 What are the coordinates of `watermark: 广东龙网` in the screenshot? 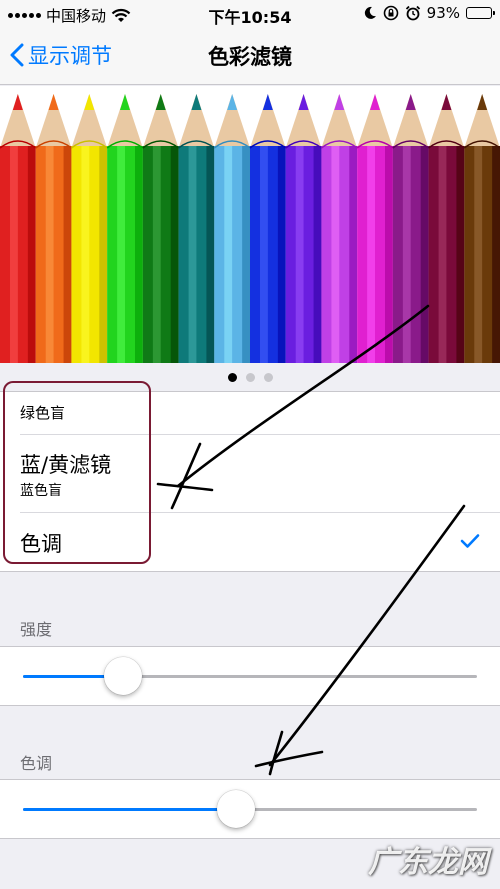 It's located at (428, 862).